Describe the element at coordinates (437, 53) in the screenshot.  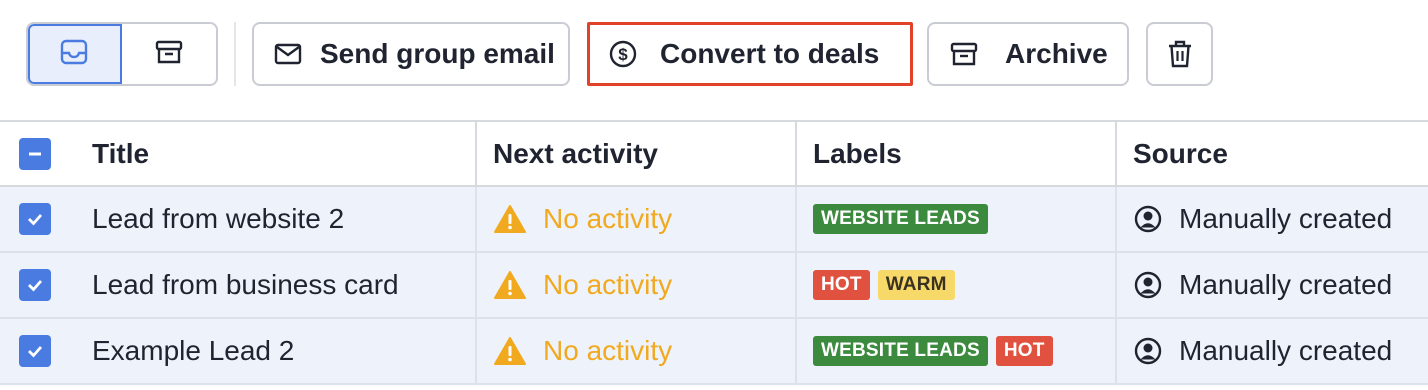
I see `send-group-email-label: Send group email` at that location.